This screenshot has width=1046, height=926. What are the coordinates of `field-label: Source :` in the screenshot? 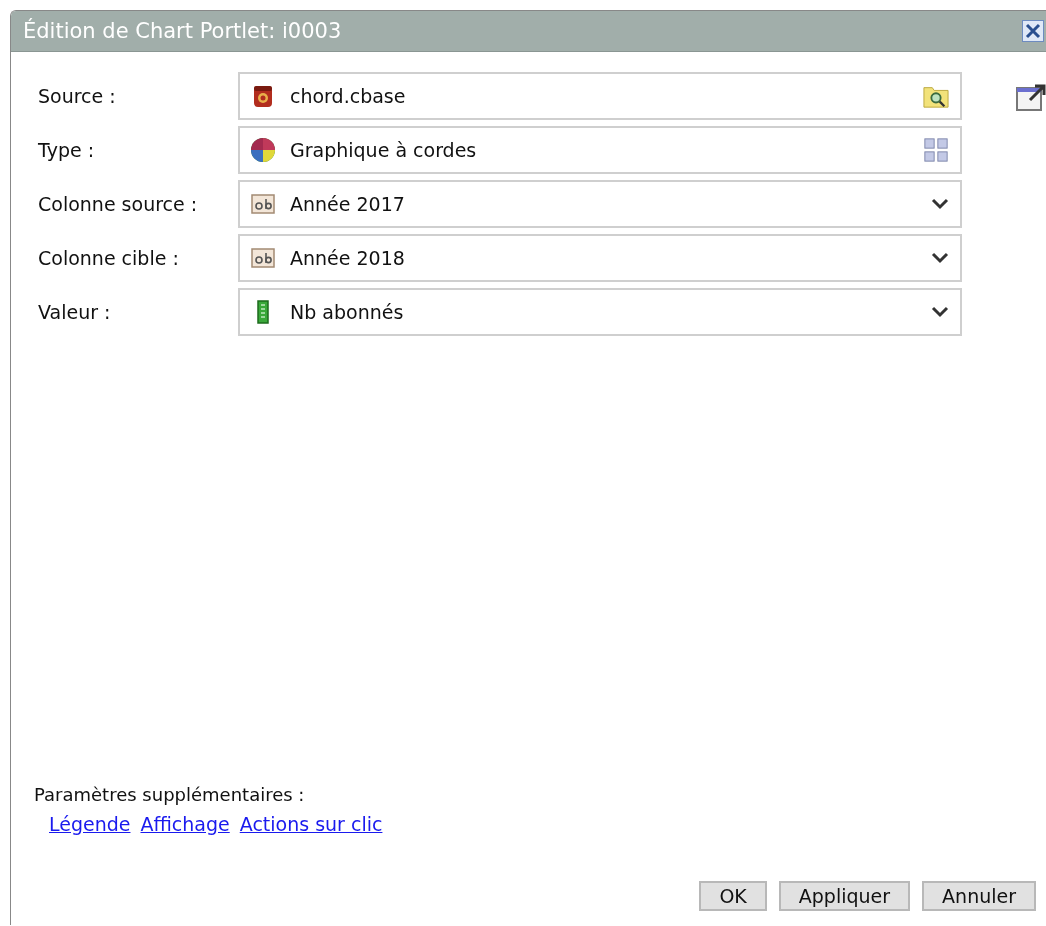 It's located at (77, 96).